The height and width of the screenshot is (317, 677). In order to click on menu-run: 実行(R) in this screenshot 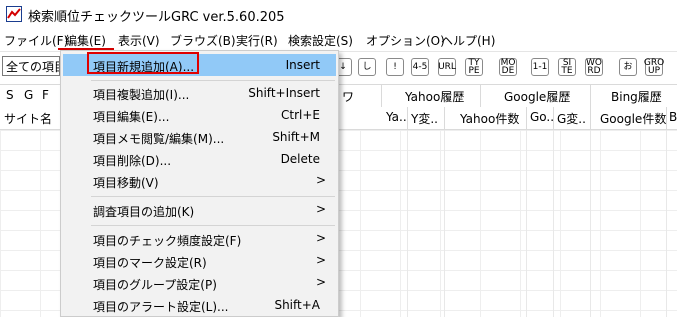, I will do `click(257, 40)`.